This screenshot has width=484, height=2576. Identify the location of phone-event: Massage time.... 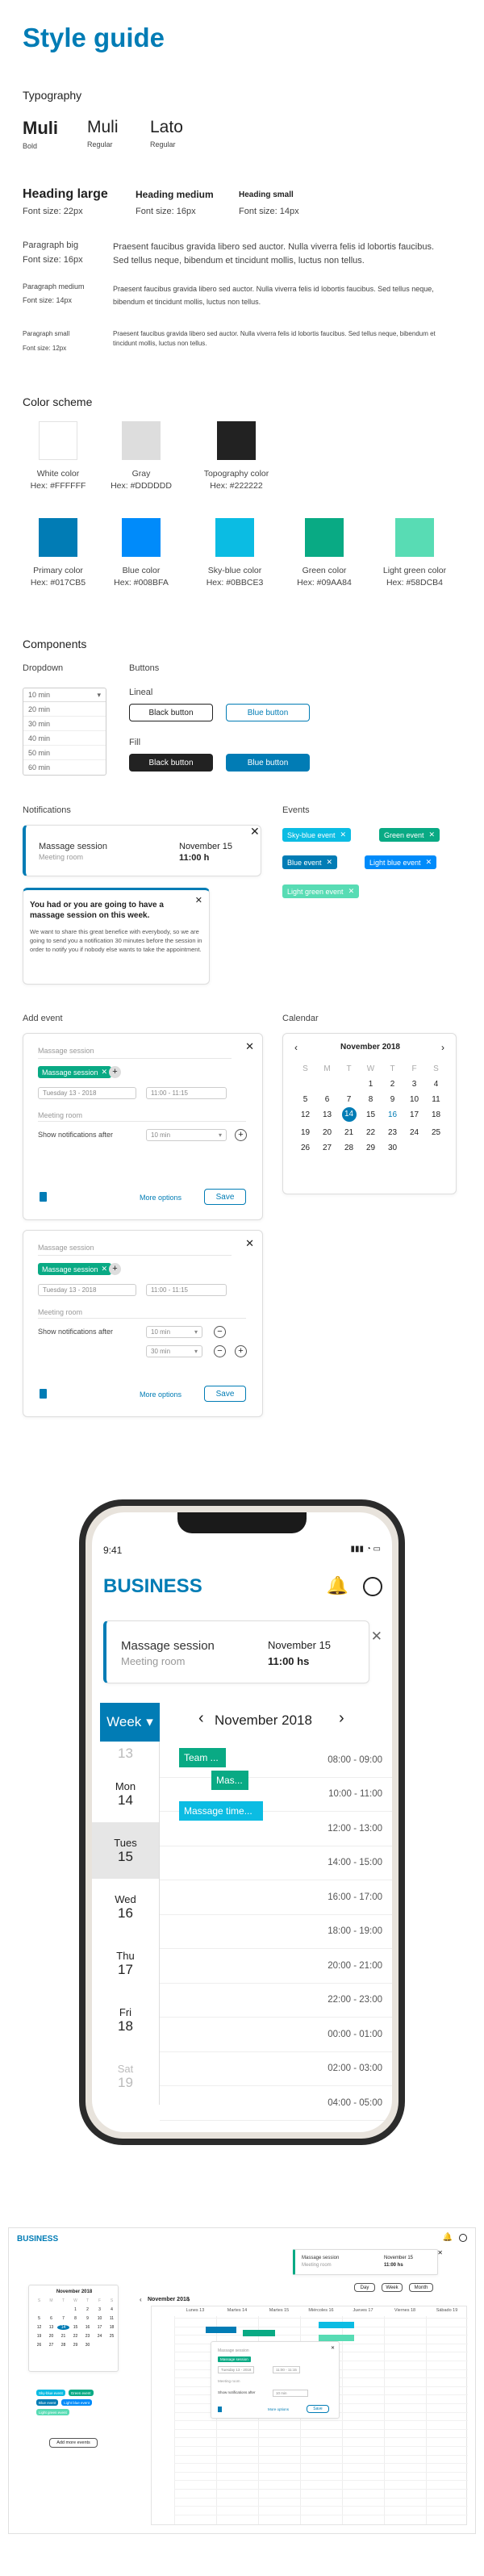
(221, 1811).